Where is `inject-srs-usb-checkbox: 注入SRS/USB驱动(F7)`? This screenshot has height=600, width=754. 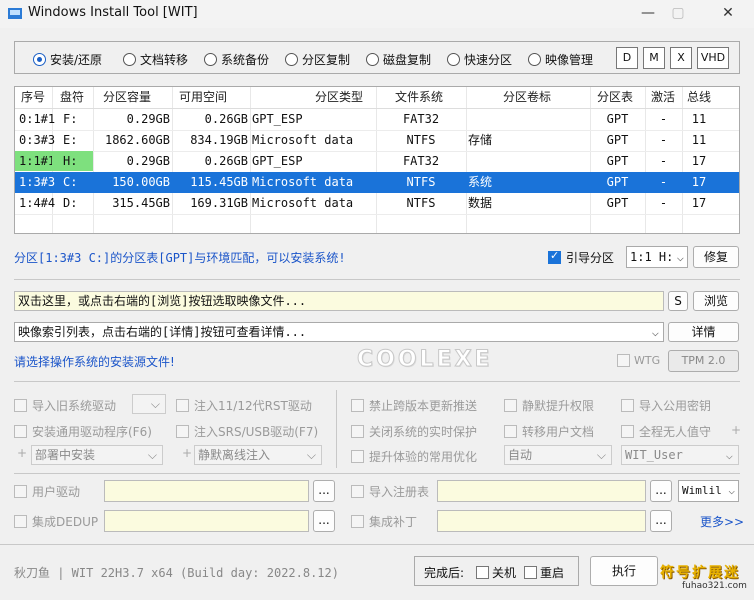 inject-srs-usb-checkbox: 注入SRS/USB驱动(F7) is located at coordinates (247, 431).